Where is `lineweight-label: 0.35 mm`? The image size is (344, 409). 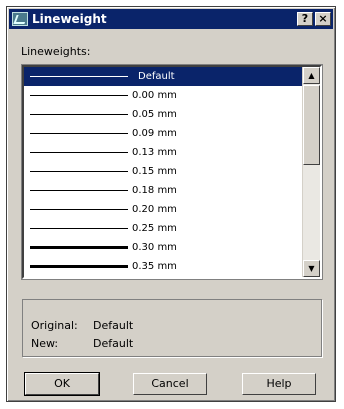
lineweight-label: 0.35 mm is located at coordinates (154, 266).